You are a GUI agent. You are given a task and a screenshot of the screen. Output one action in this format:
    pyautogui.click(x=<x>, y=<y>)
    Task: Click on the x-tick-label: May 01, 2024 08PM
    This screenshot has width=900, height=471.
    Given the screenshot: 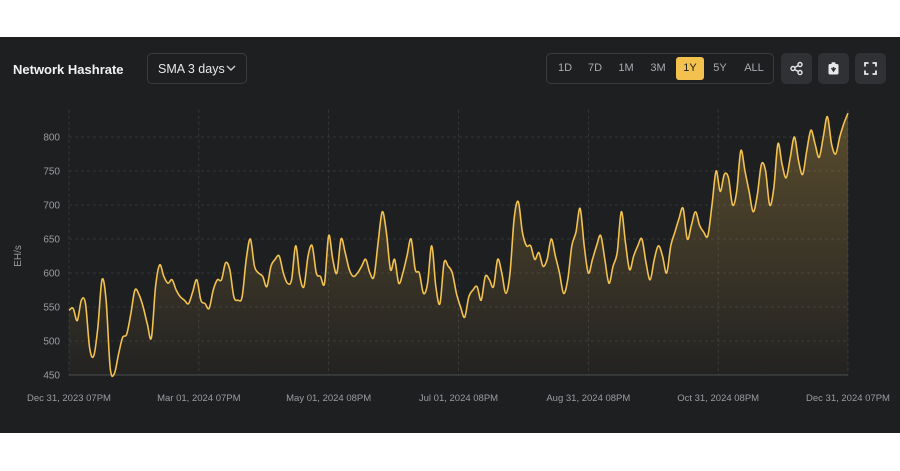 What is the action you would take?
    pyautogui.click(x=328, y=398)
    